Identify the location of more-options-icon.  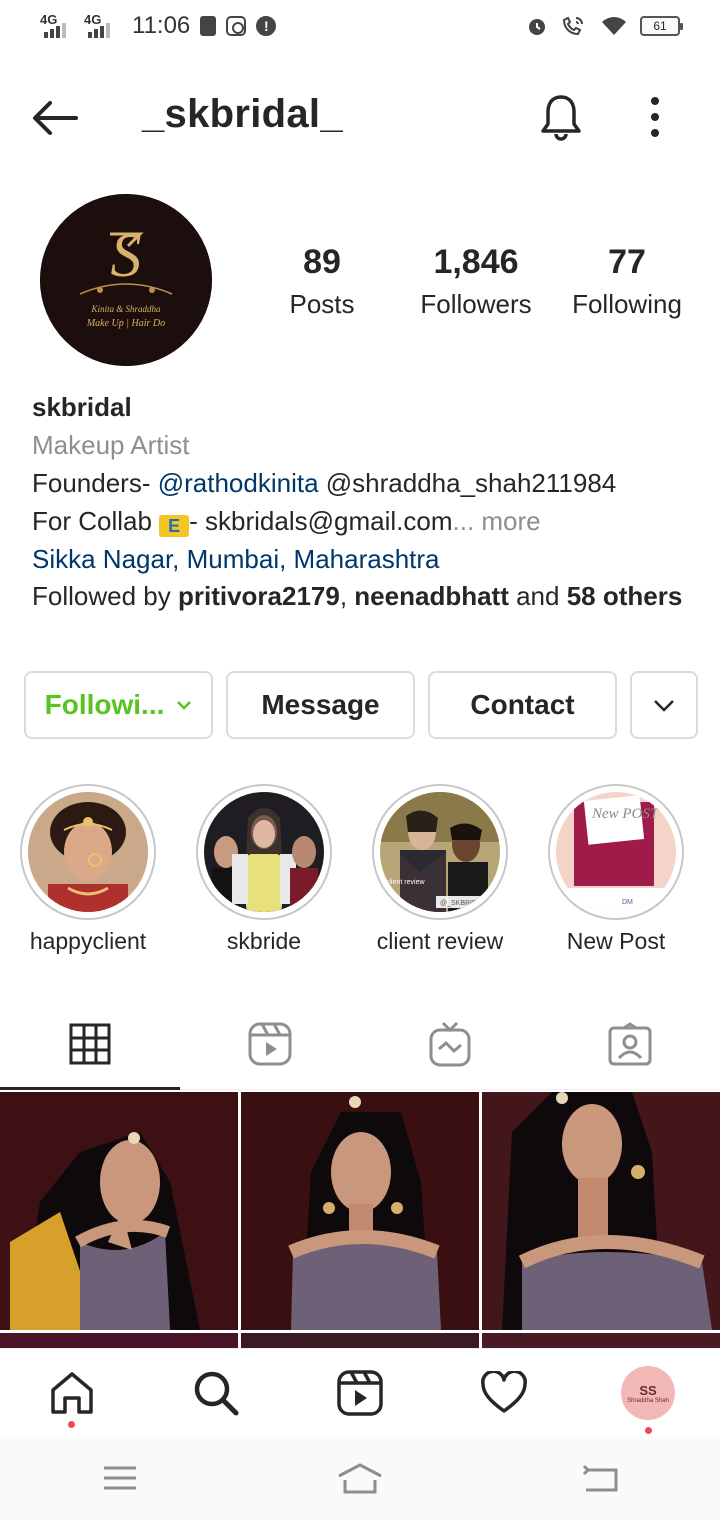
(655, 117).